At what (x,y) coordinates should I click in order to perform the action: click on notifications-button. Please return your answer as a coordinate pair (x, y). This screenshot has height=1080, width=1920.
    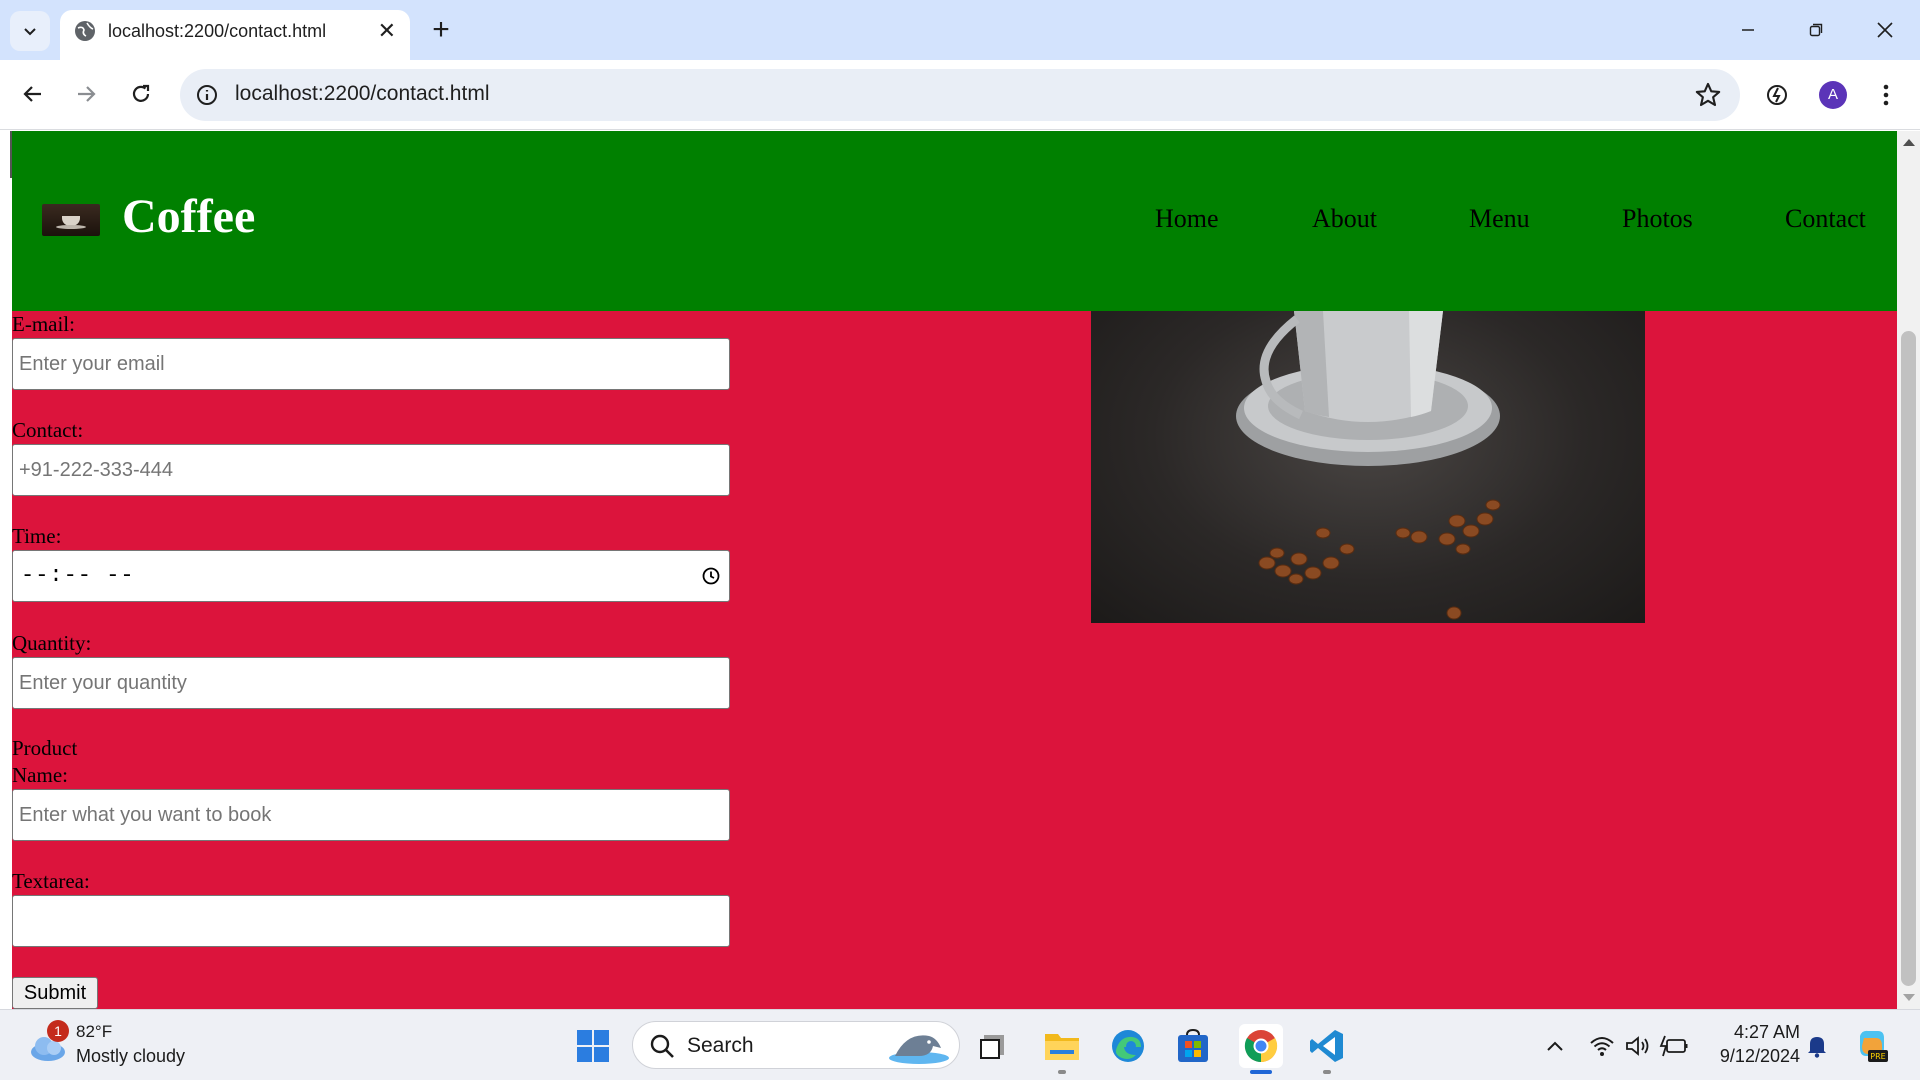
    Looking at the image, I should click on (1817, 1046).